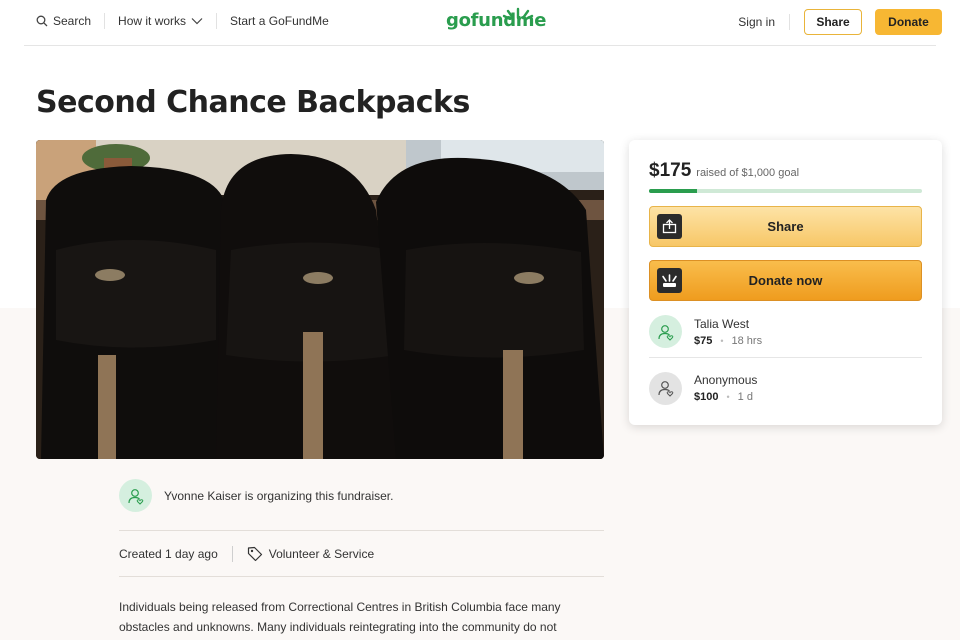 This screenshot has width=960, height=640. I want to click on created-date: Created 1 day ago, so click(168, 554).